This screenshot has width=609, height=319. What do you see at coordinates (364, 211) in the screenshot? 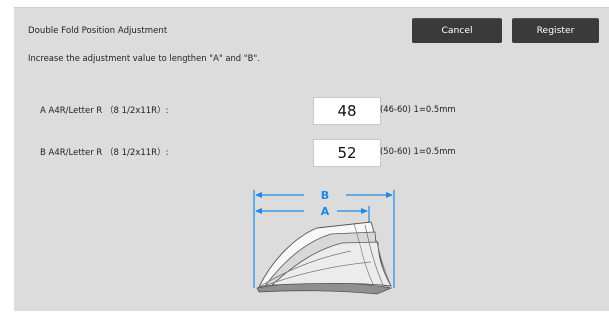
I see `a-right-arrowhead` at bounding box center [364, 211].